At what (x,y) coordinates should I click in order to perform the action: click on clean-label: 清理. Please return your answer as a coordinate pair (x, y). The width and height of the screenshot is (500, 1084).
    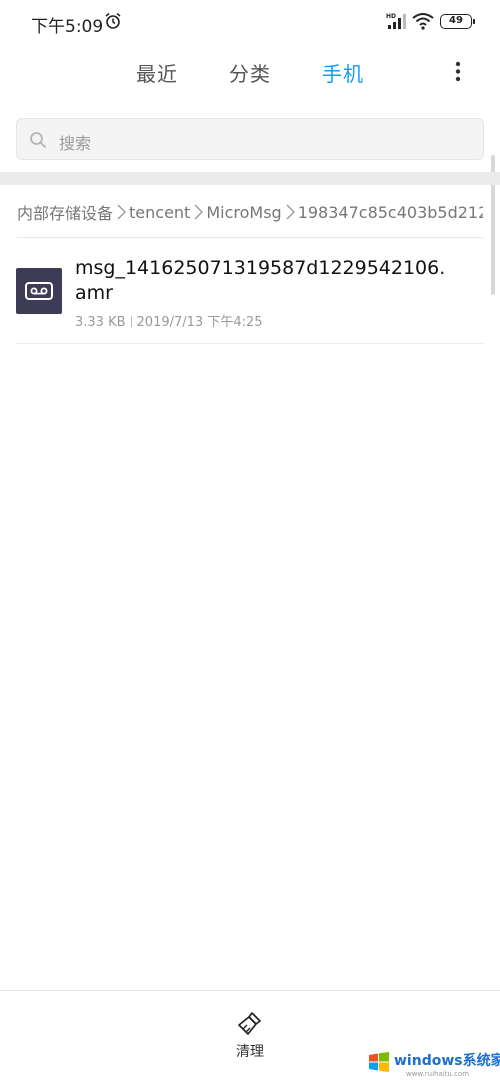
    Looking at the image, I should click on (250, 1052).